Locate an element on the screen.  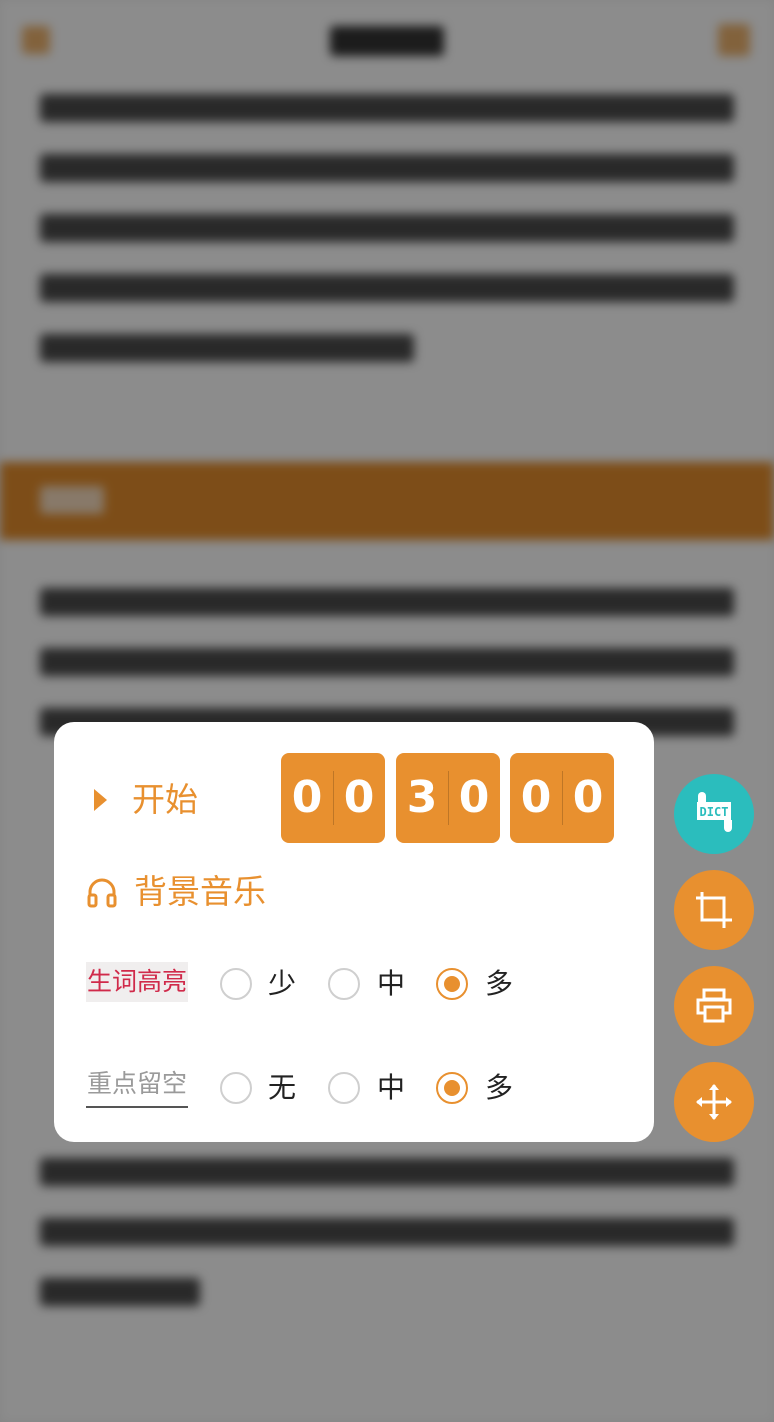
start-button: 开始 is located at coordinates (165, 800).